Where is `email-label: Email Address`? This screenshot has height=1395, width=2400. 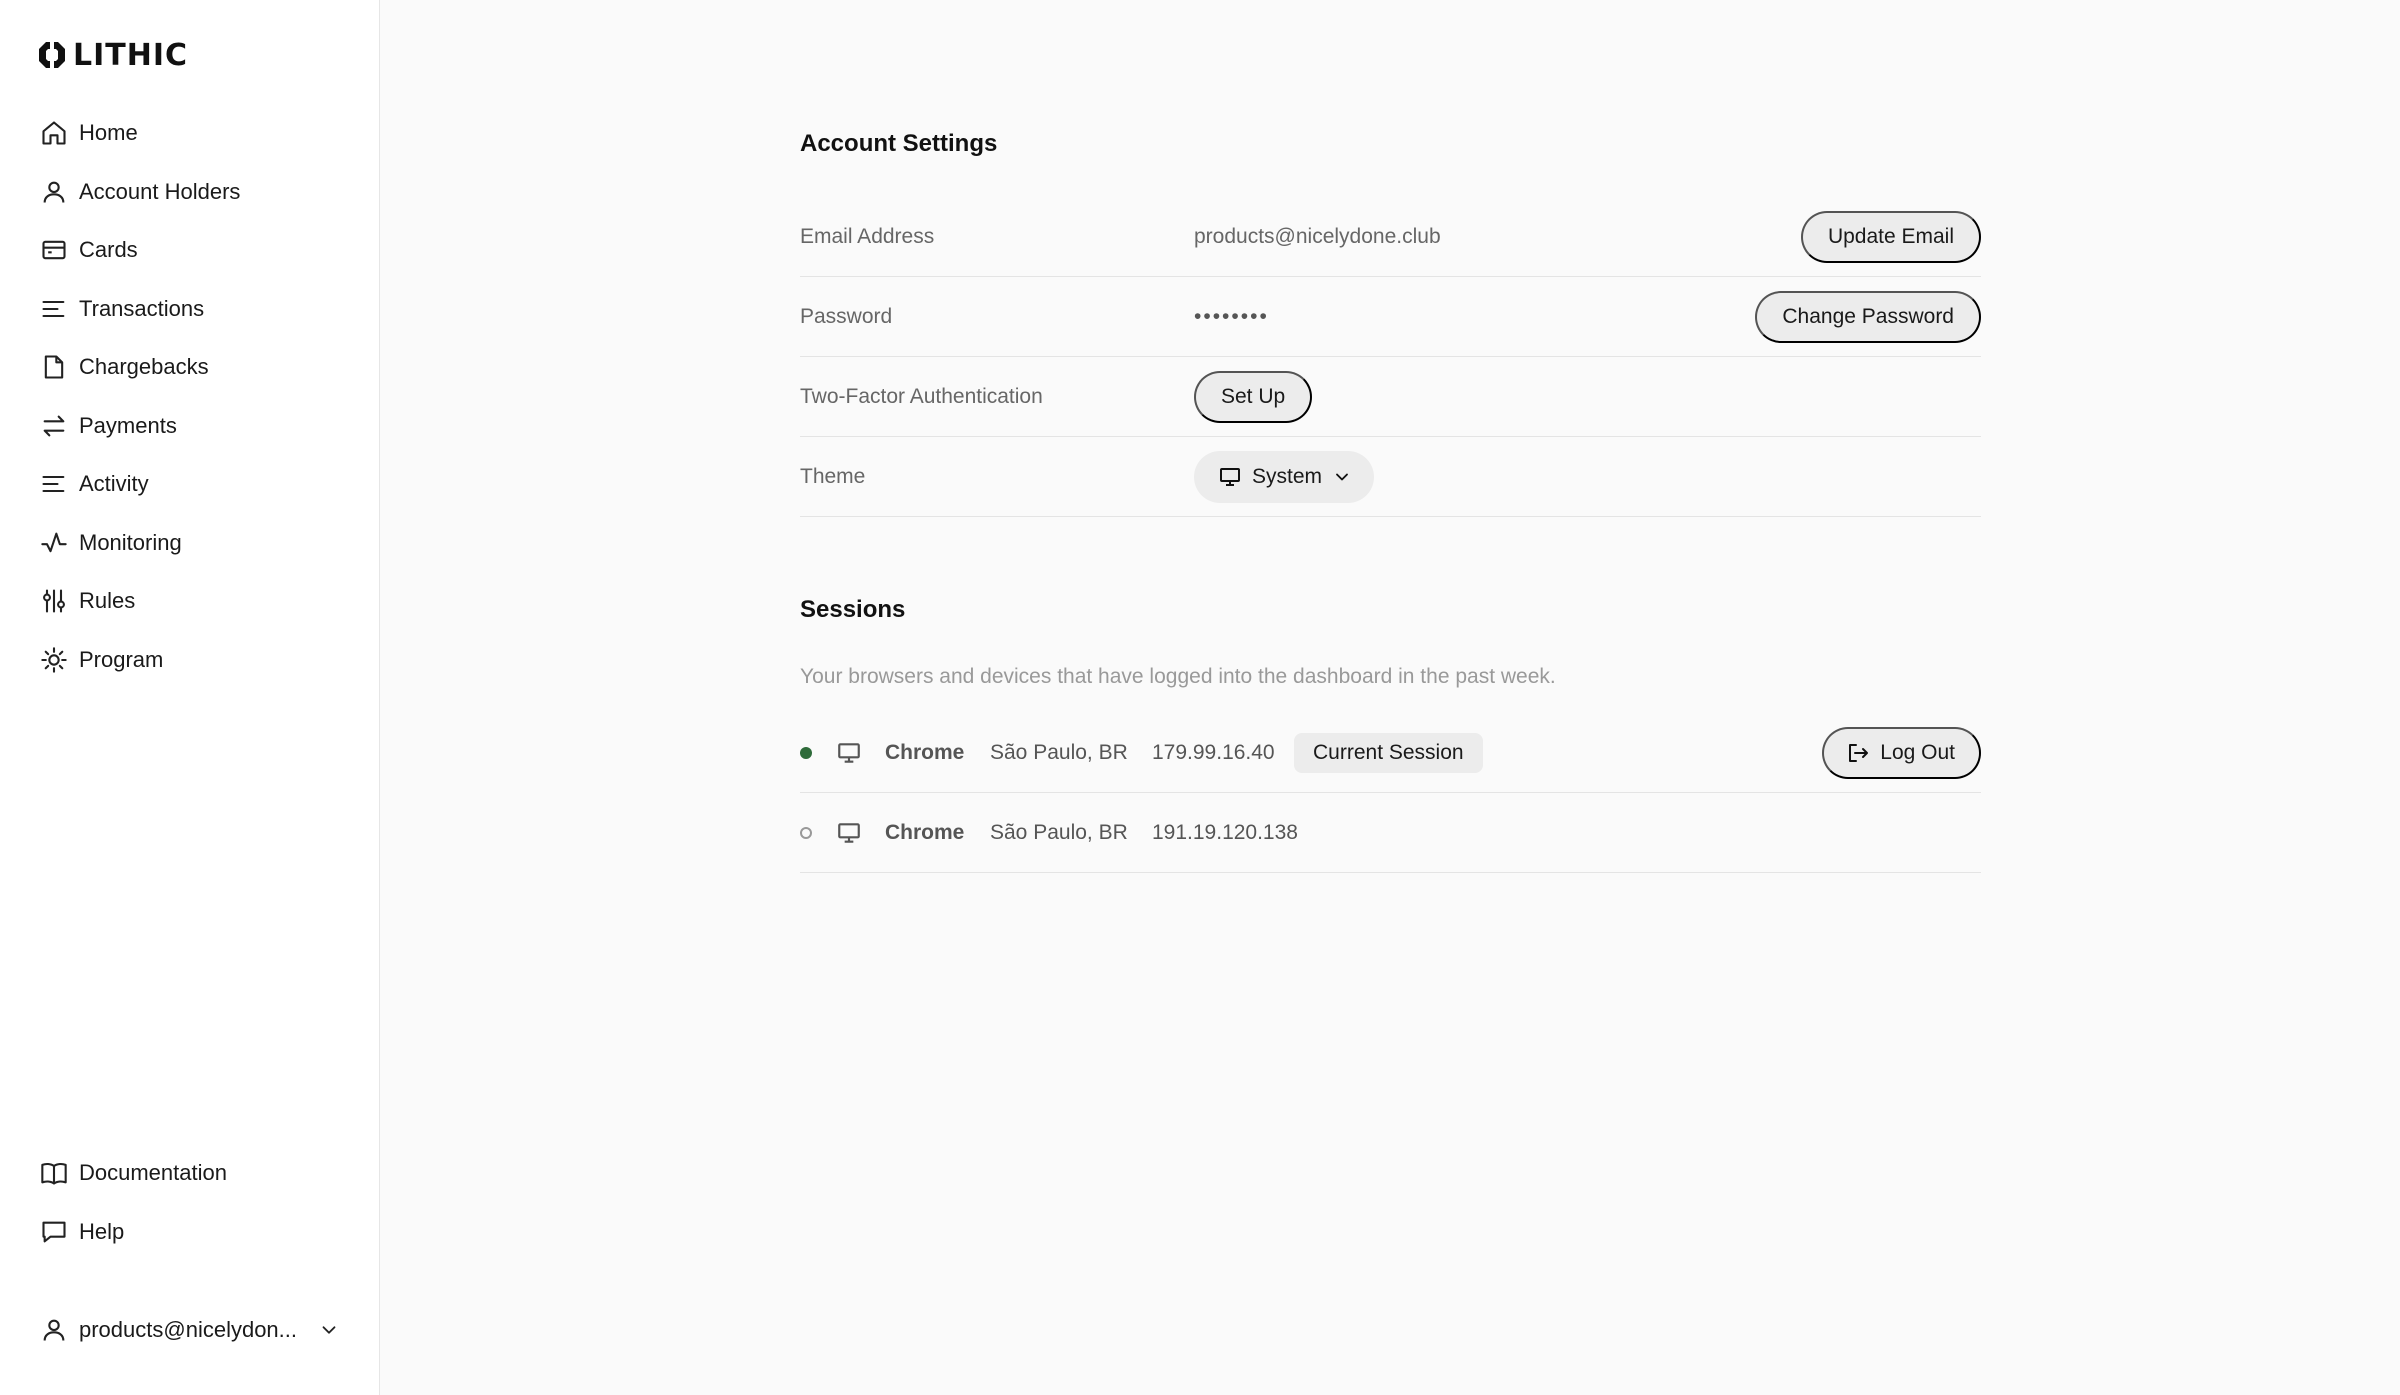 email-label: Email Address is located at coordinates (867, 236).